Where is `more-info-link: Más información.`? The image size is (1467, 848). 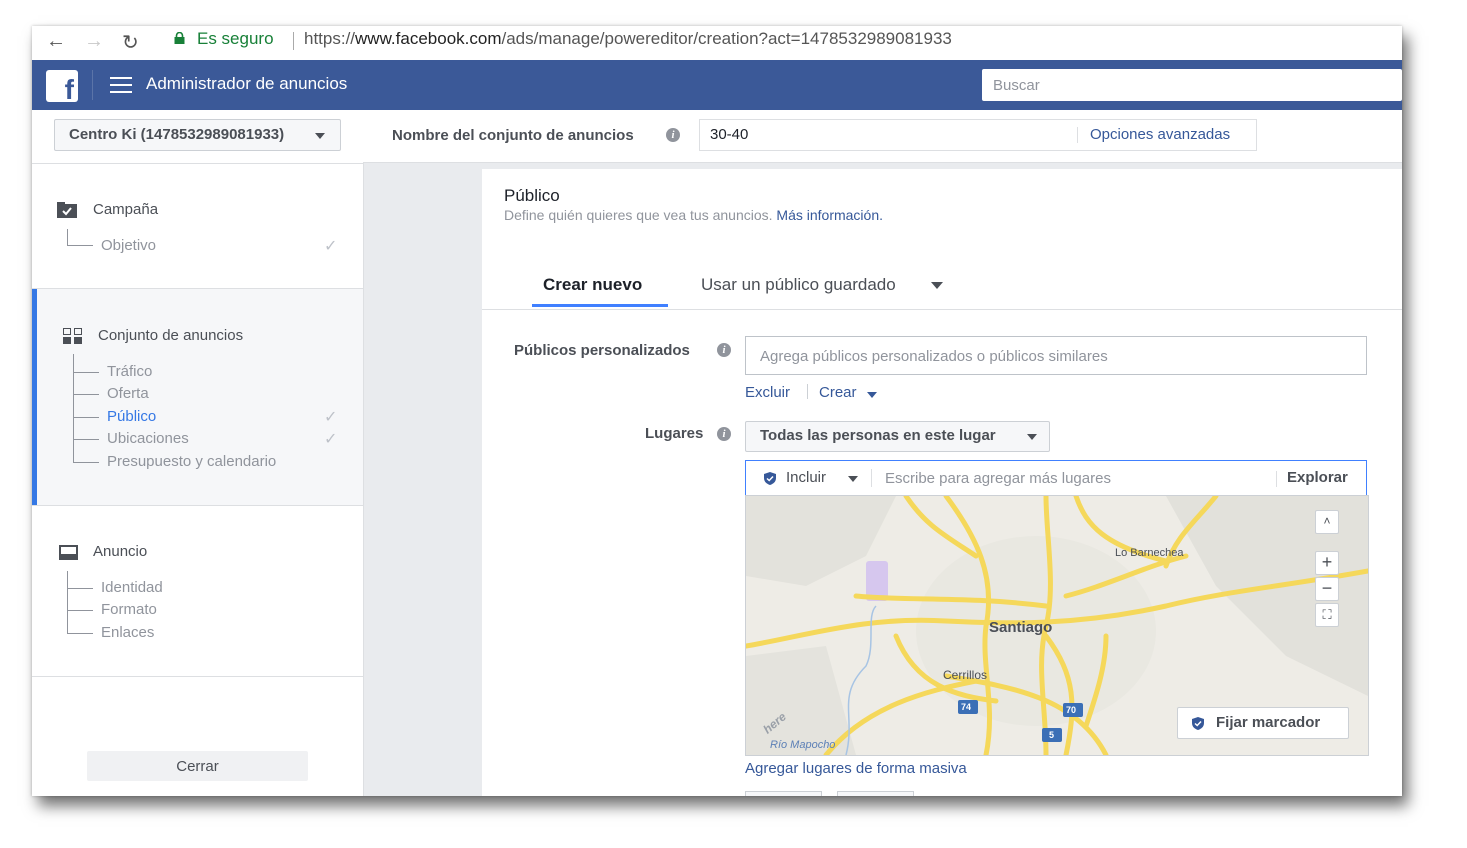
more-info-link: Más información. is located at coordinates (829, 215).